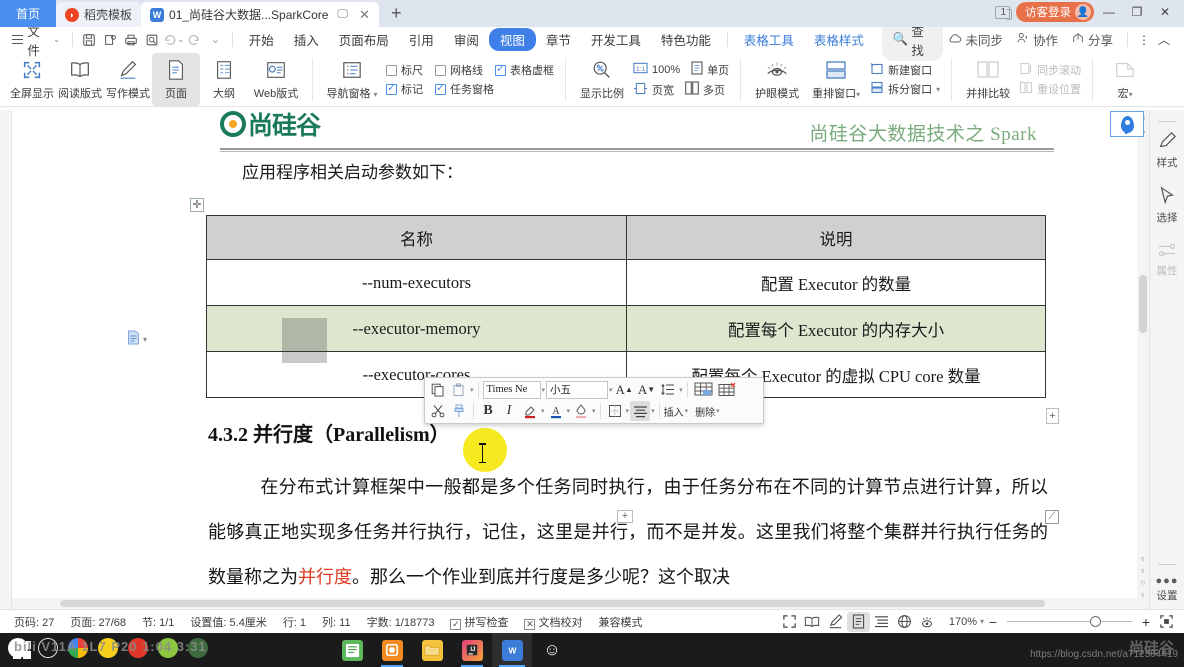  I want to click on new-window-row: 新建窗口, so click(905, 70).